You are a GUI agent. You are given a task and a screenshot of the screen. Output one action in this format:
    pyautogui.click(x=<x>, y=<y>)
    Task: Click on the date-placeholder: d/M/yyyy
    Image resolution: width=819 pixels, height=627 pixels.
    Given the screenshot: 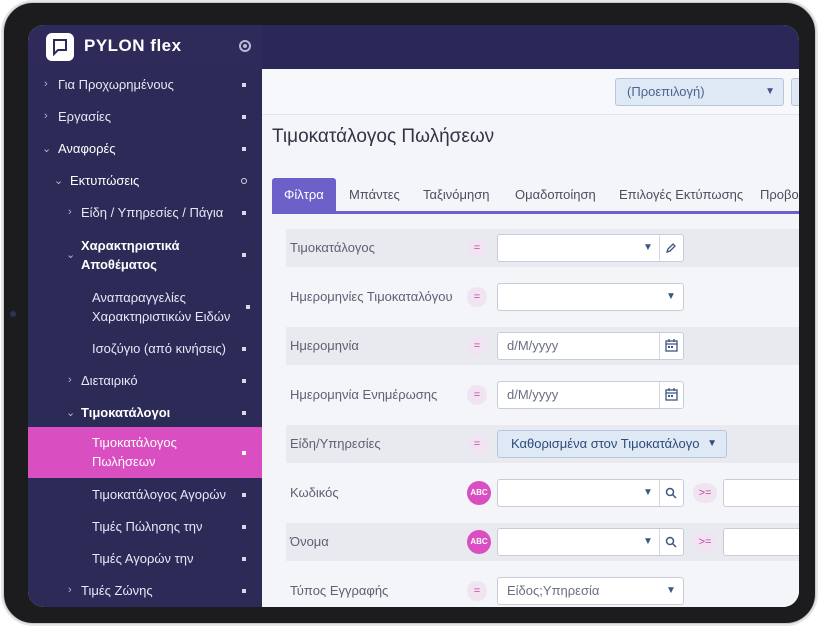 What is the action you would take?
    pyautogui.click(x=533, y=394)
    